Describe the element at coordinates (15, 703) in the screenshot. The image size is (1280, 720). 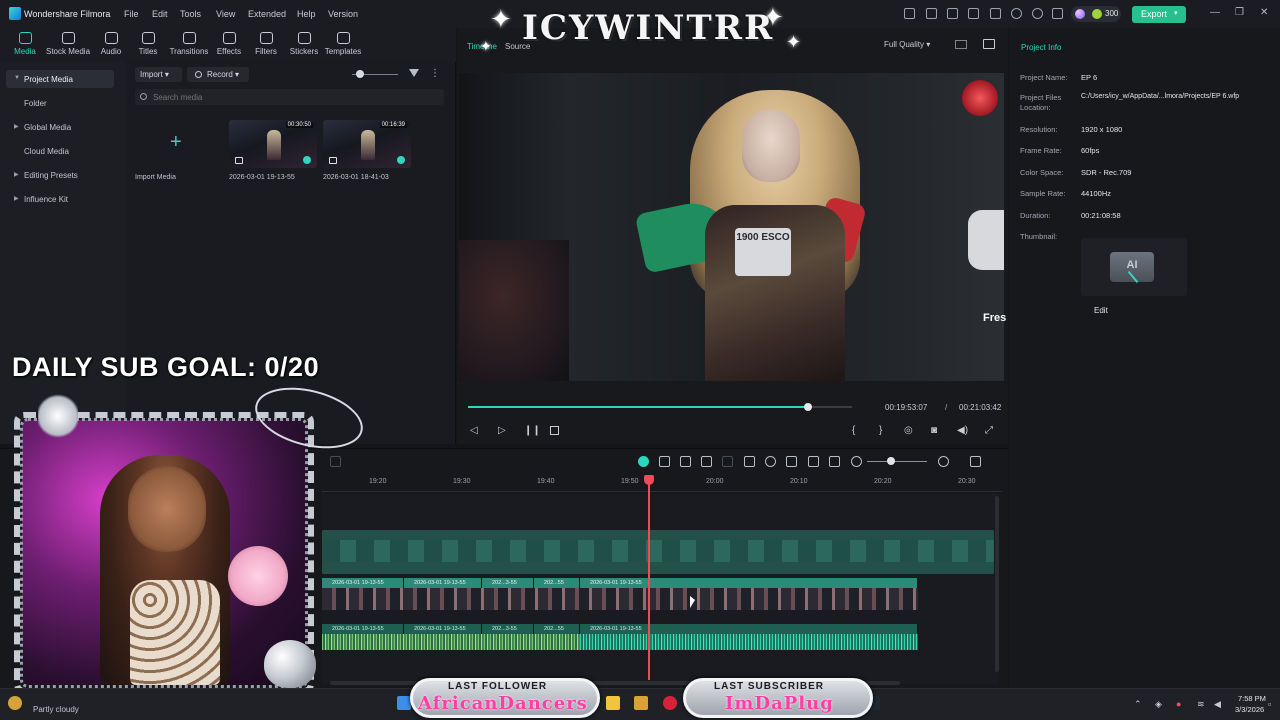
I see `weather-icon` at that location.